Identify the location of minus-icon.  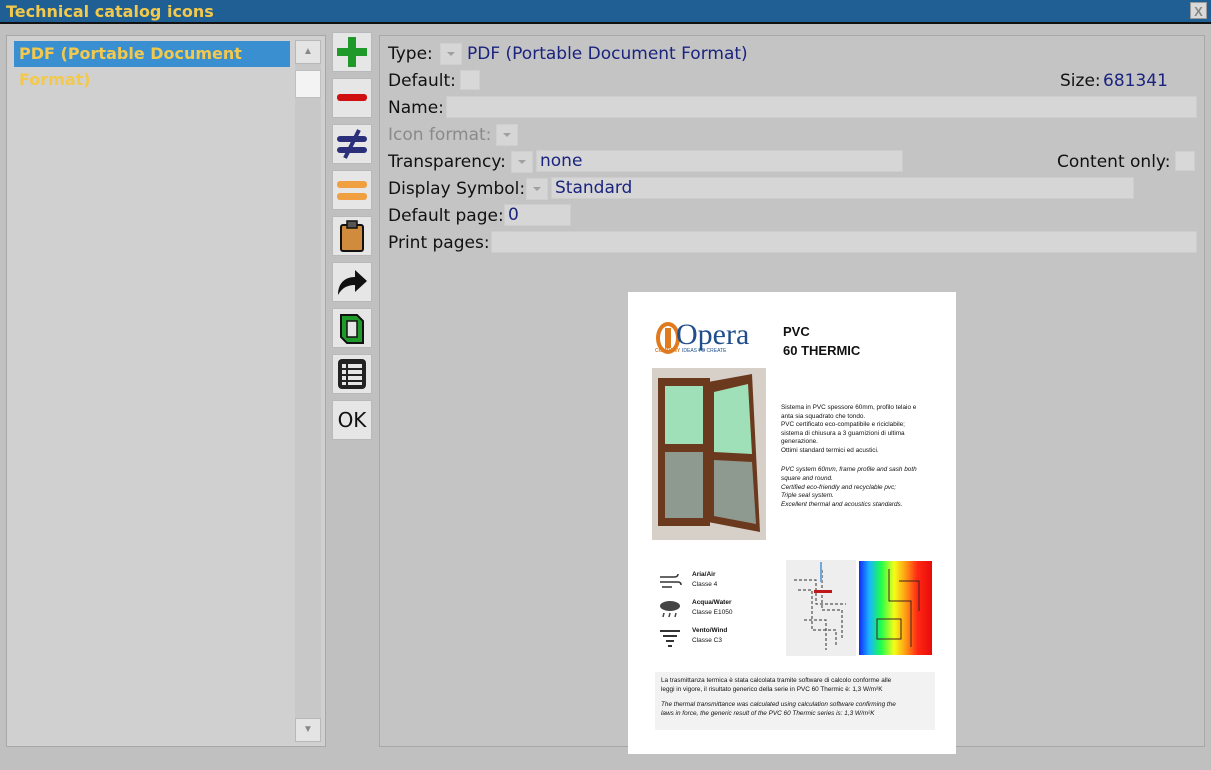
(352, 97).